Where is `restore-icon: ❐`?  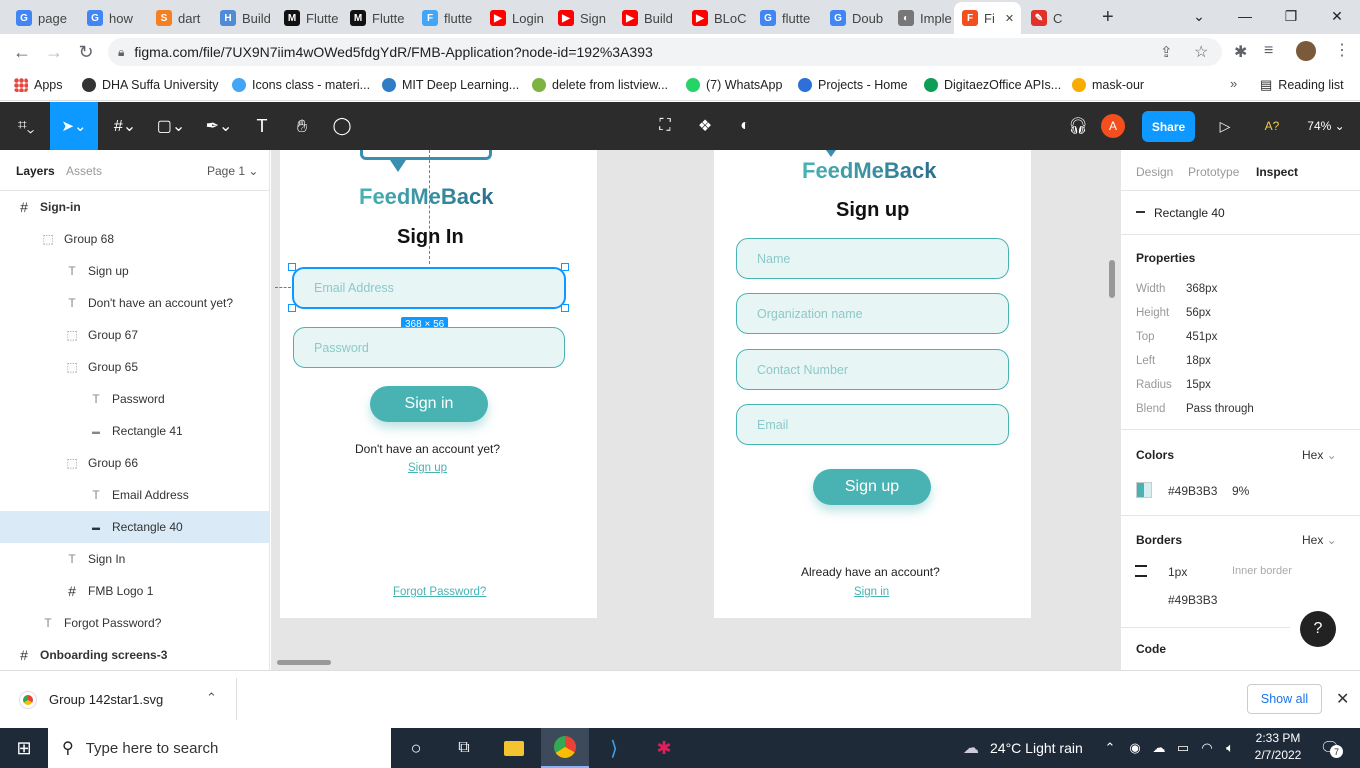
restore-icon: ❐ is located at coordinates (1291, 16).